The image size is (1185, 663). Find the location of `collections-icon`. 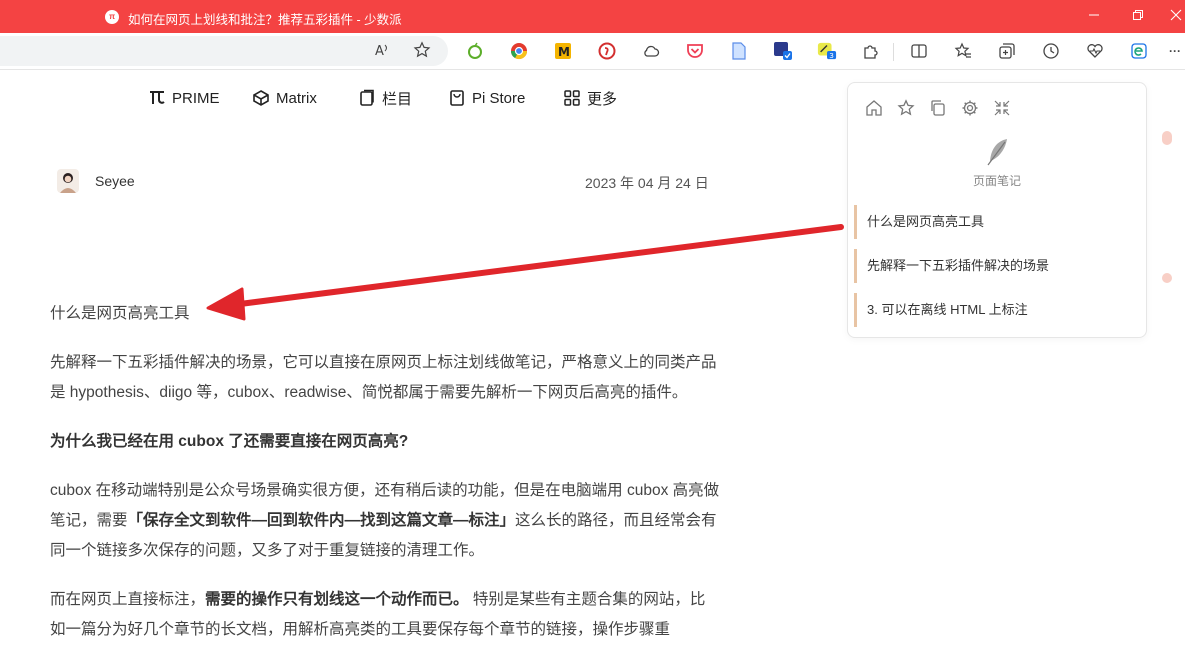

collections-icon is located at coordinates (1007, 51).